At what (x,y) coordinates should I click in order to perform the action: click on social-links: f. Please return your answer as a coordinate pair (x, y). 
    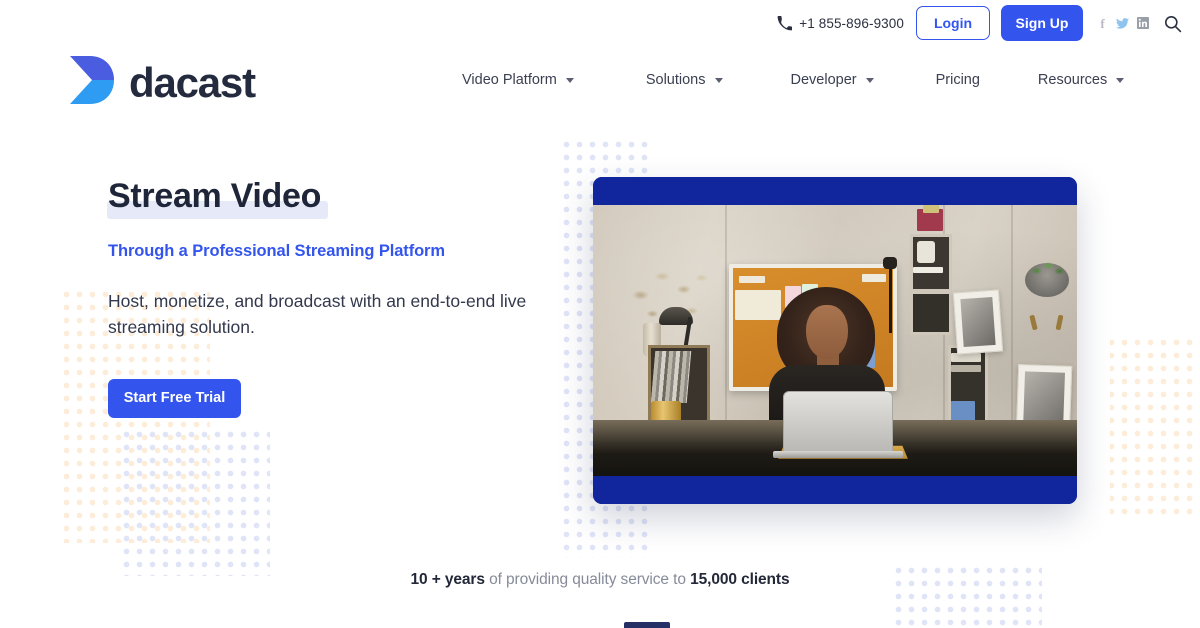
    Looking at the image, I should click on (1122, 23).